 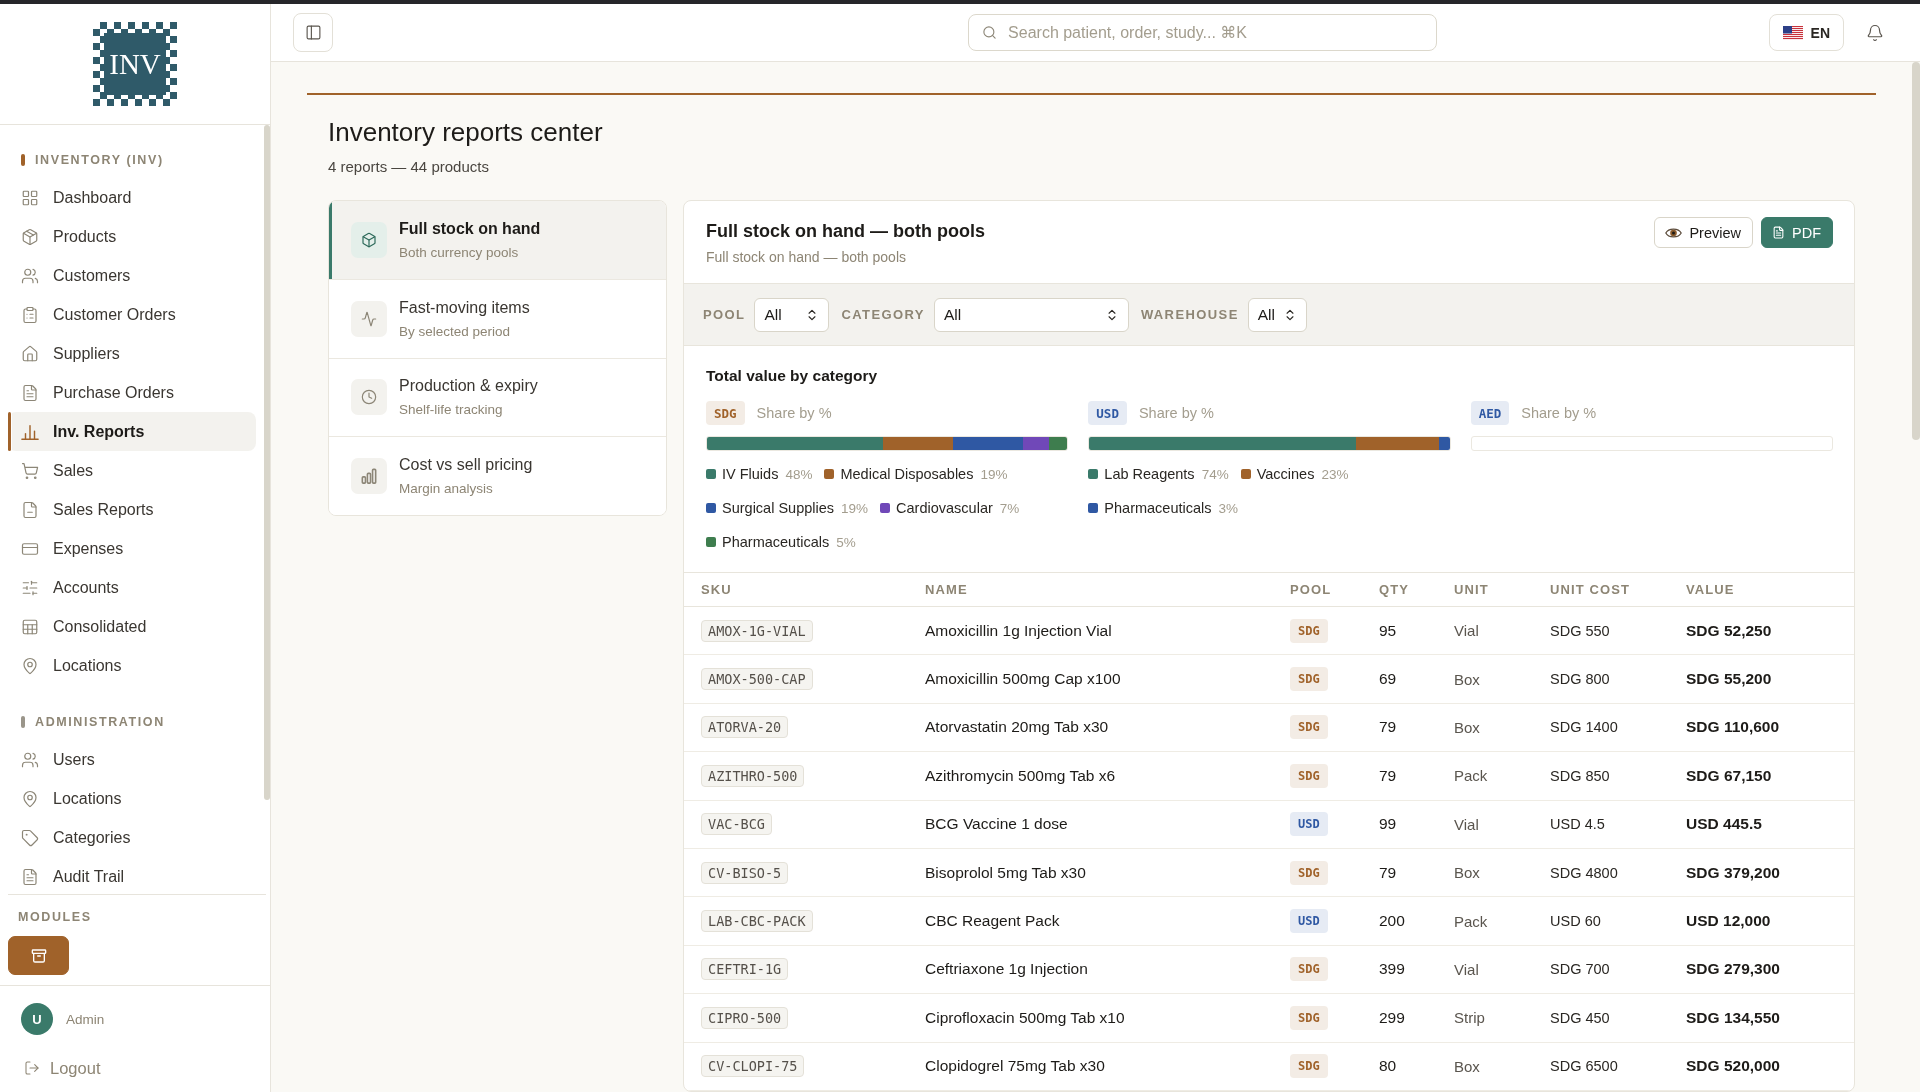 I want to click on table-cell: SDG 1400, so click(x=1584, y=727).